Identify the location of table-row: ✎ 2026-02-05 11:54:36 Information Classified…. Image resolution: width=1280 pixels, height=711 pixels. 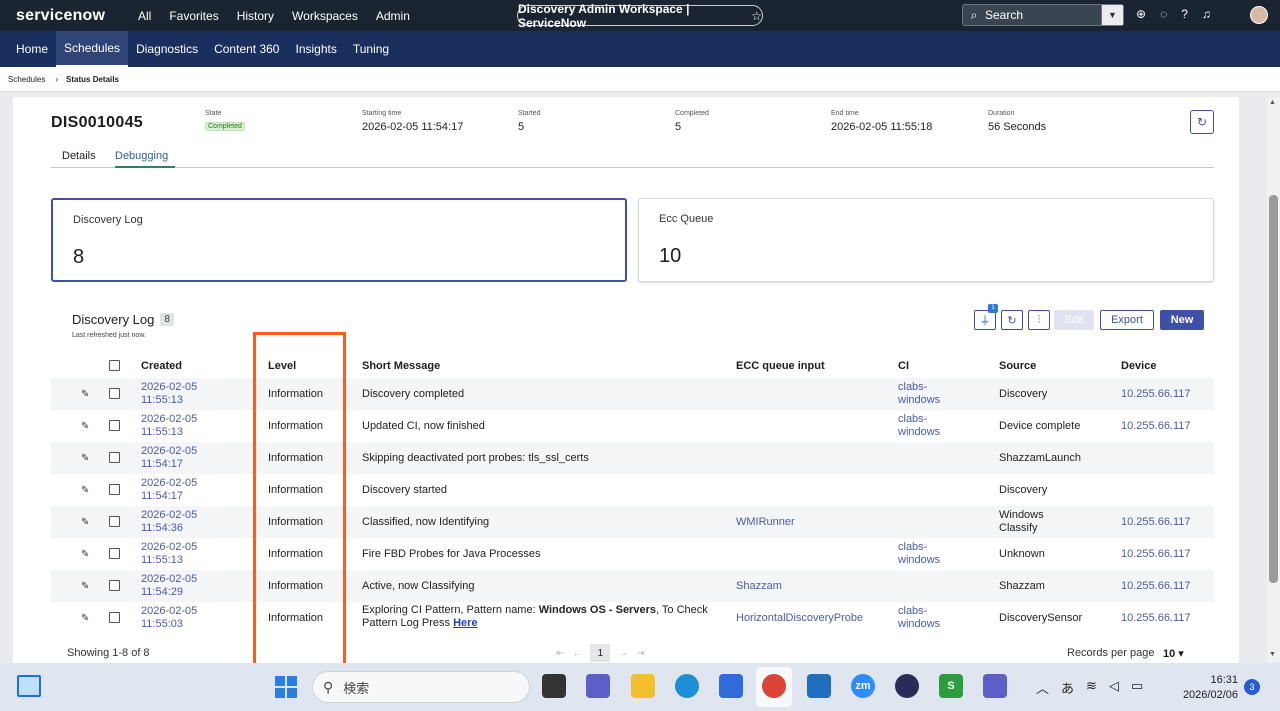
(632, 522).